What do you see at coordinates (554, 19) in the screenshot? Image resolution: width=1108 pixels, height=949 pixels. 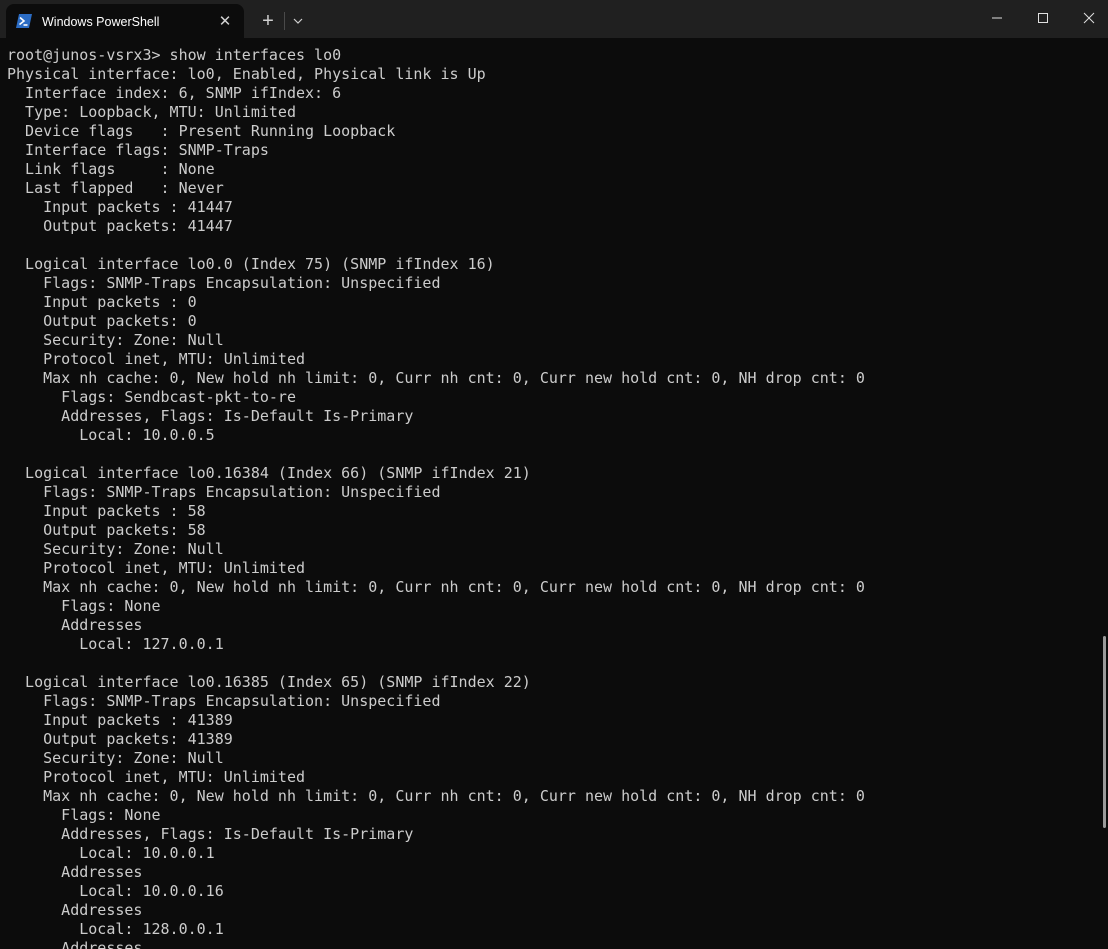 I see `title-bar: Windows PowerShell ✕ +` at bounding box center [554, 19].